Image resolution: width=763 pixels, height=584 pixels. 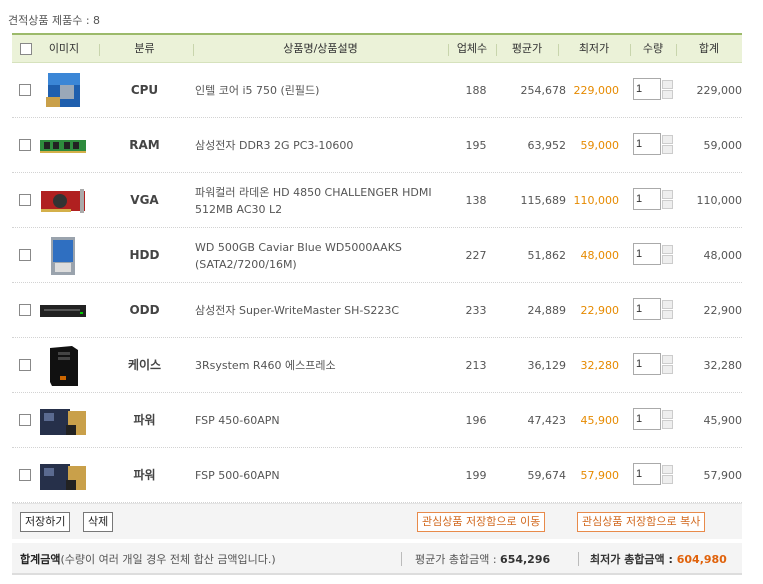 I want to click on avg-total: 평균가 총합금액 : 654,296, so click(x=483, y=559).